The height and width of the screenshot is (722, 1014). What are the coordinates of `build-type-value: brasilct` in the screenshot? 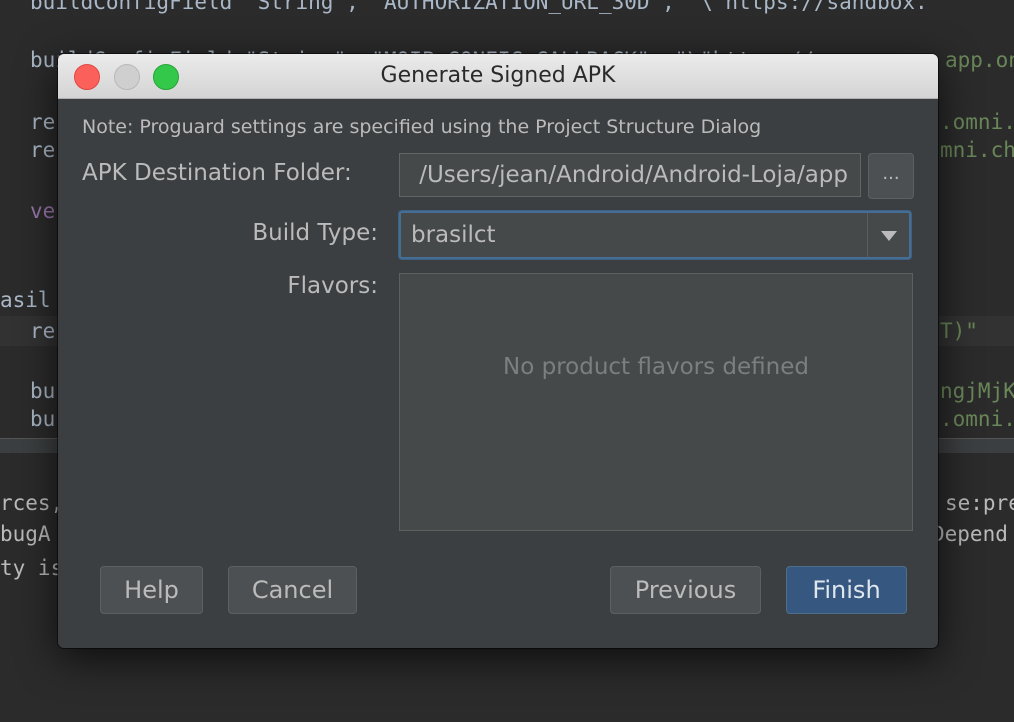 It's located at (453, 235).